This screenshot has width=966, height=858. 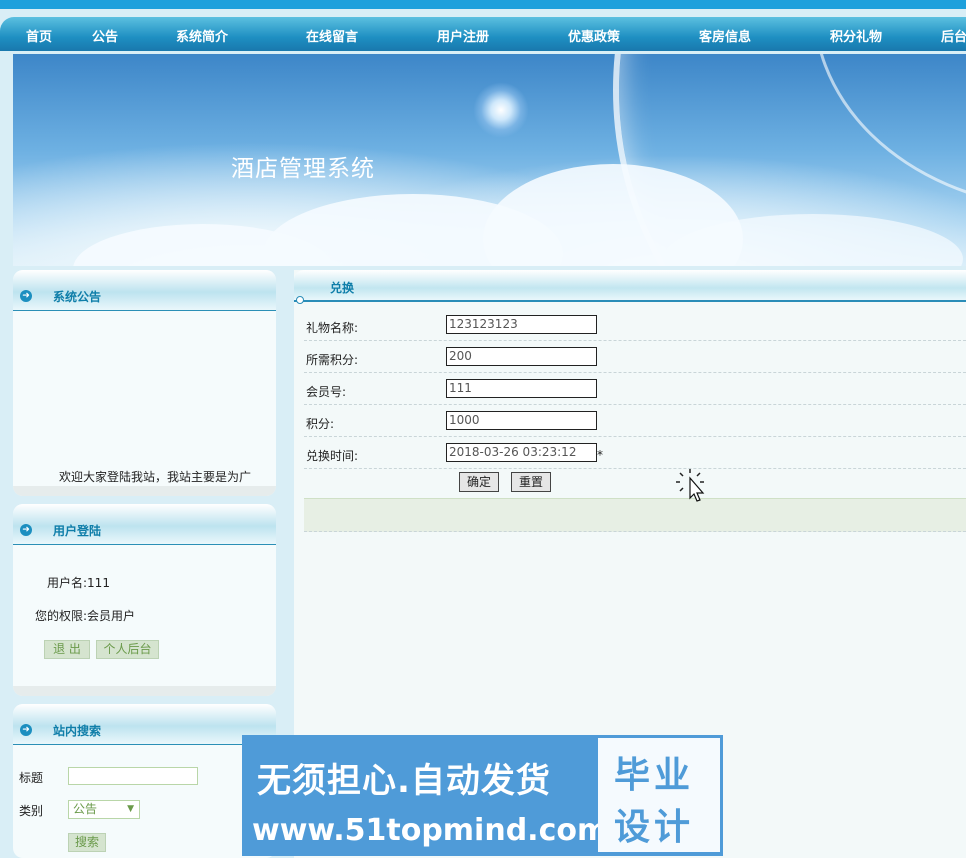 What do you see at coordinates (463, 35) in the screenshot?
I see `nav-register: 用户注册` at bounding box center [463, 35].